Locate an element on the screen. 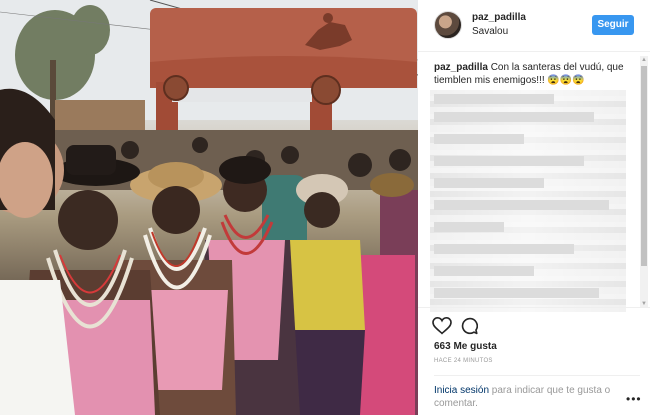 The height and width of the screenshot is (415, 650). caption-username: paz_padilla is located at coordinates (461, 67).